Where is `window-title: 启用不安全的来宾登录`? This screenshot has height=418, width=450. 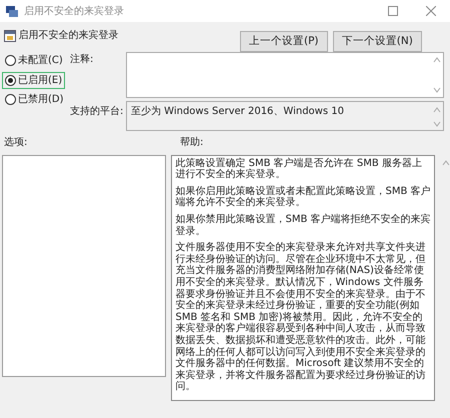 window-title: 启用不安全的来宾登录 is located at coordinates (74, 11).